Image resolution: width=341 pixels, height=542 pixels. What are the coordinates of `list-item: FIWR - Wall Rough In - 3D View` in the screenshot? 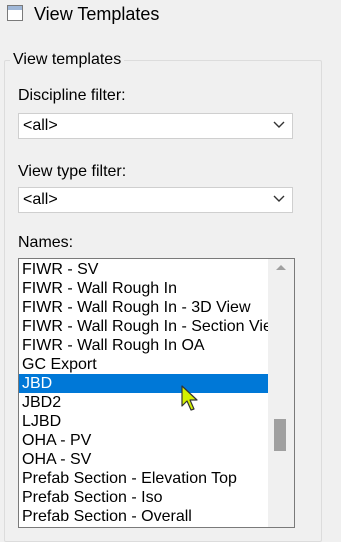 It's located at (143, 307).